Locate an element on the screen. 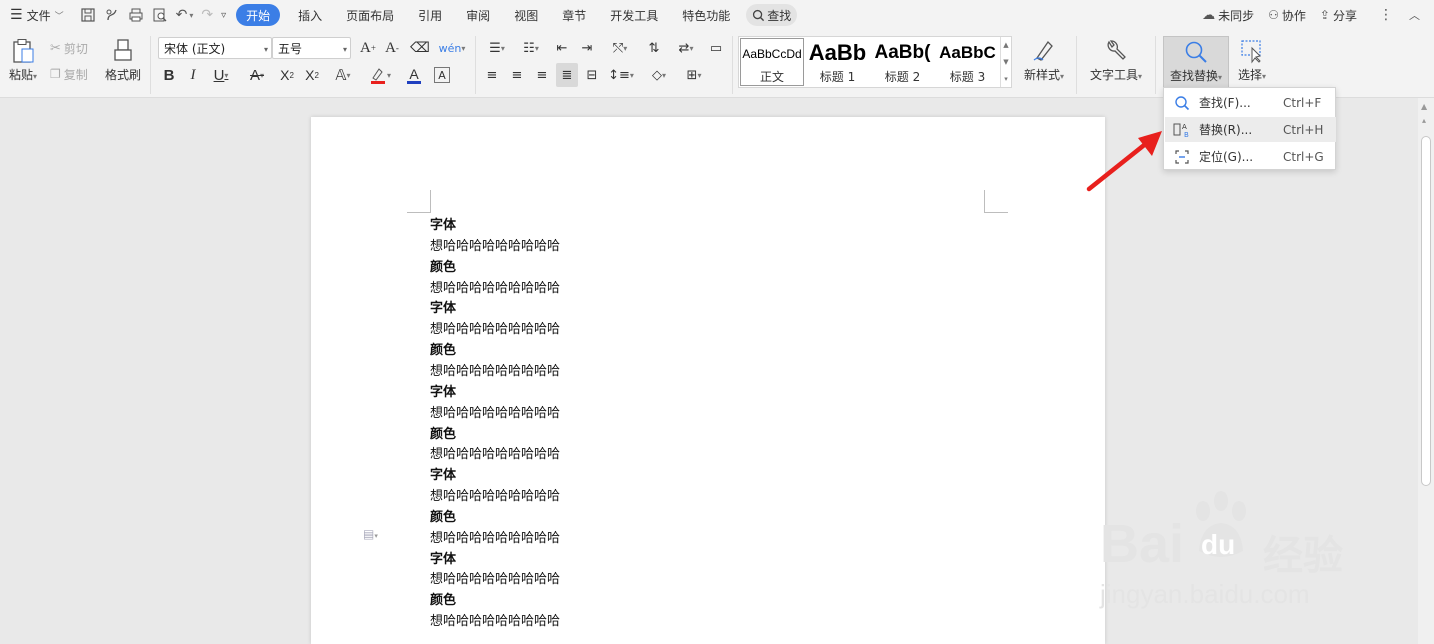 This screenshot has height=644, width=1434. paragraph-direction-icon: ⇄ ▾ is located at coordinates (686, 48).